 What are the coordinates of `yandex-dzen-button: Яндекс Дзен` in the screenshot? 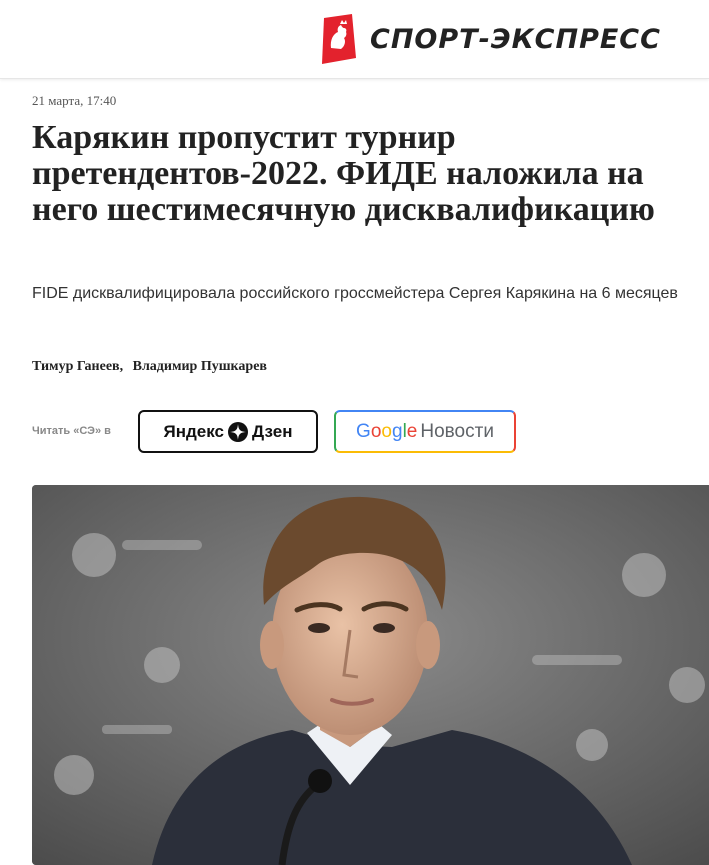 It's located at (228, 431).